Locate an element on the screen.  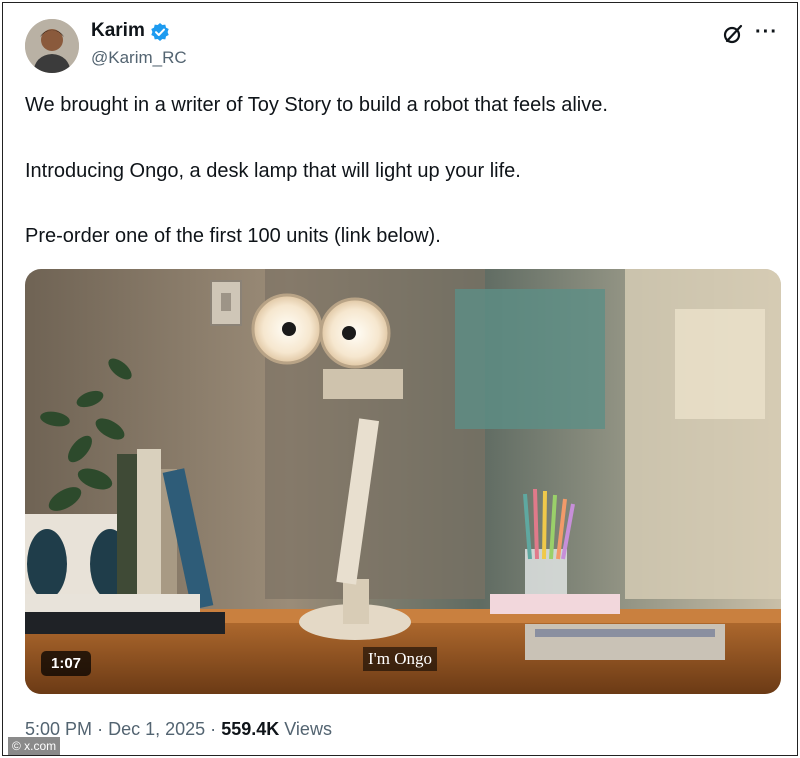
author-name: Karim is located at coordinates (118, 31).